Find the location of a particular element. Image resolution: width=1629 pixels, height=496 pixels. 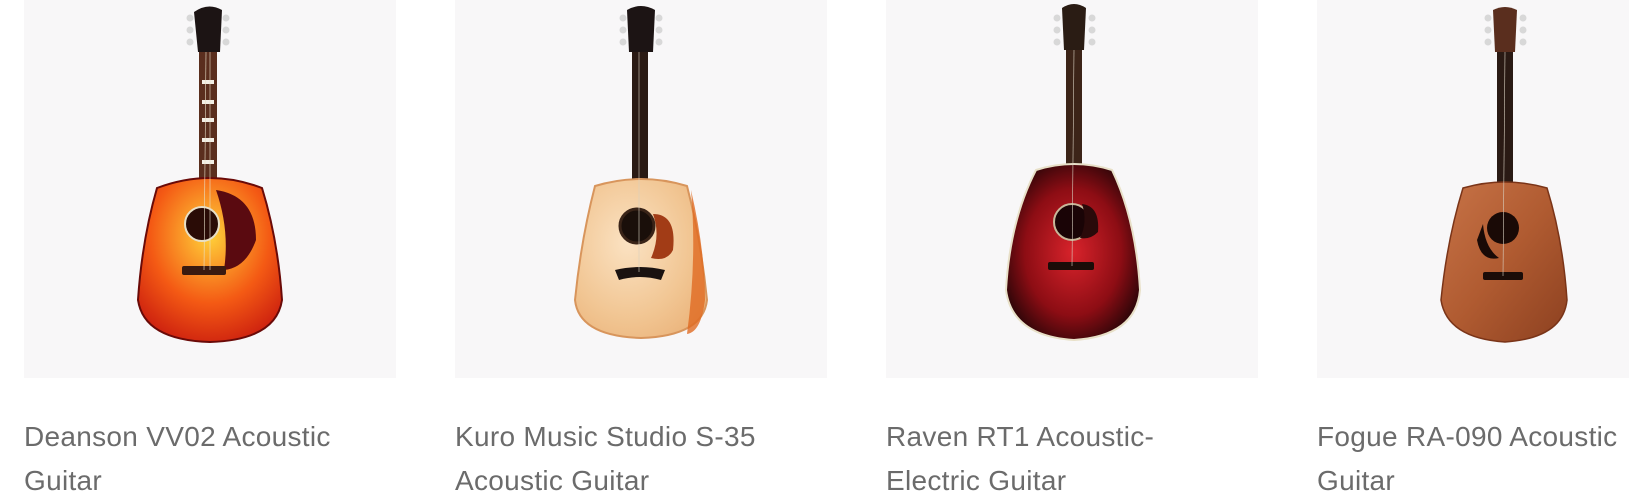

product-title: Kuro Music Studio S-35 Acoustic Guitar is located at coordinates (635, 455).